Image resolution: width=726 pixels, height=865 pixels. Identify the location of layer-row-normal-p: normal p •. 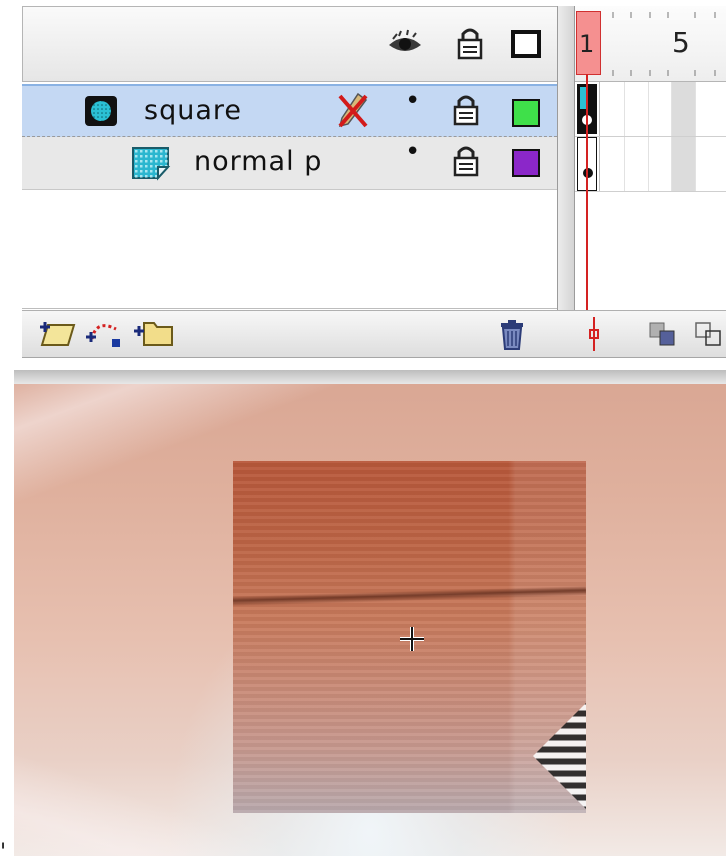
(289, 163).